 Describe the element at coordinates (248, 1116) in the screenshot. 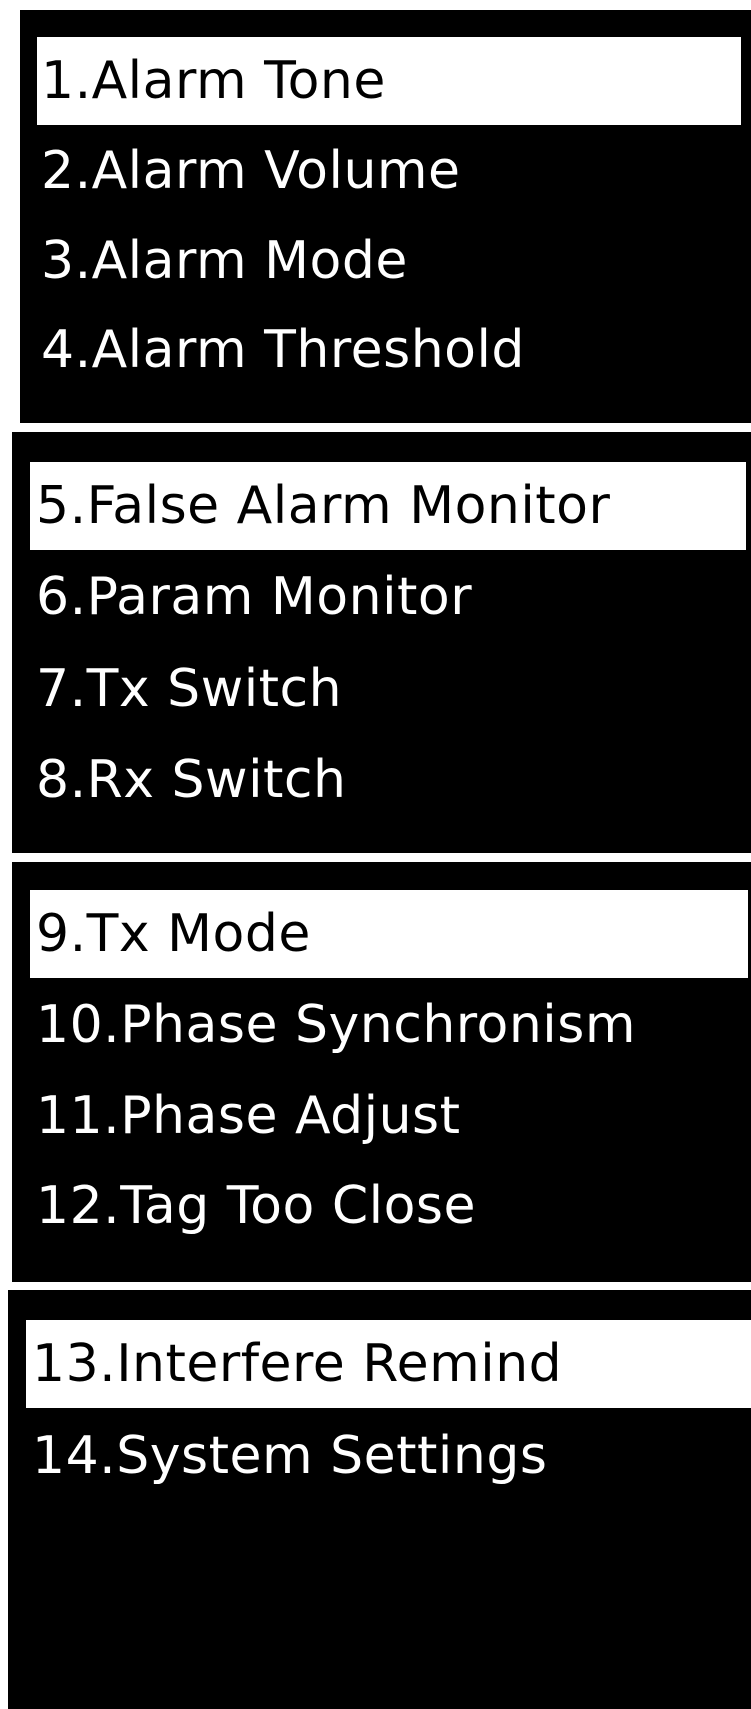

I see `menu-item-label: 11.Phase Adjust` at that location.